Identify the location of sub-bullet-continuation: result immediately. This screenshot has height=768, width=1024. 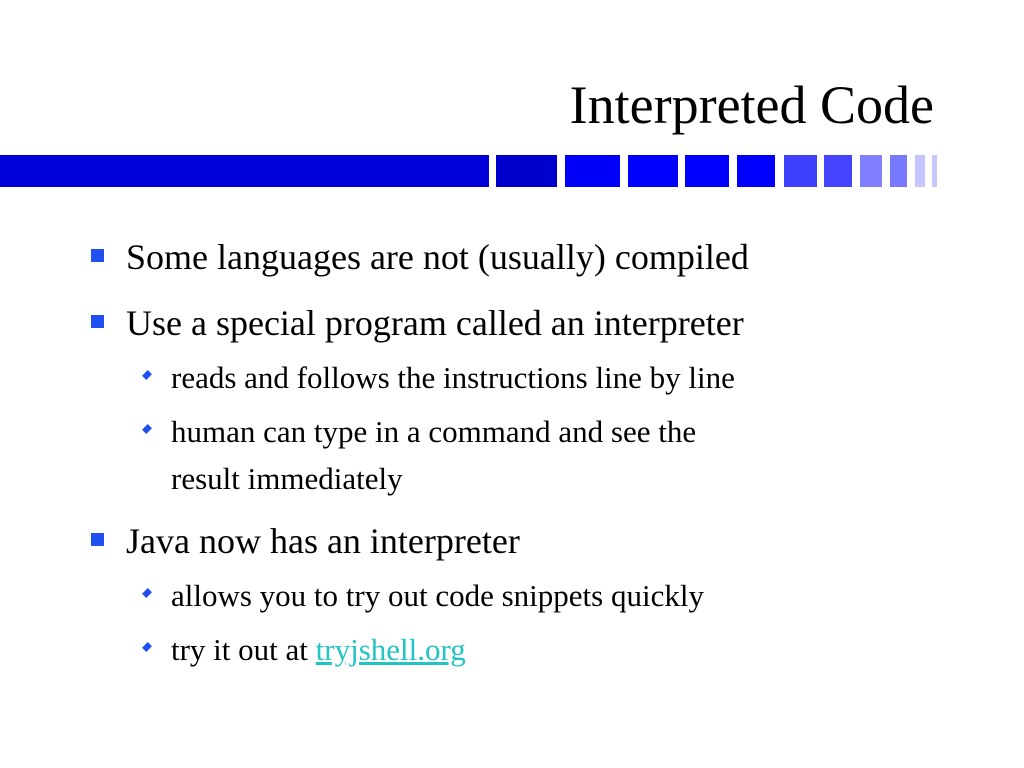
(287, 478).